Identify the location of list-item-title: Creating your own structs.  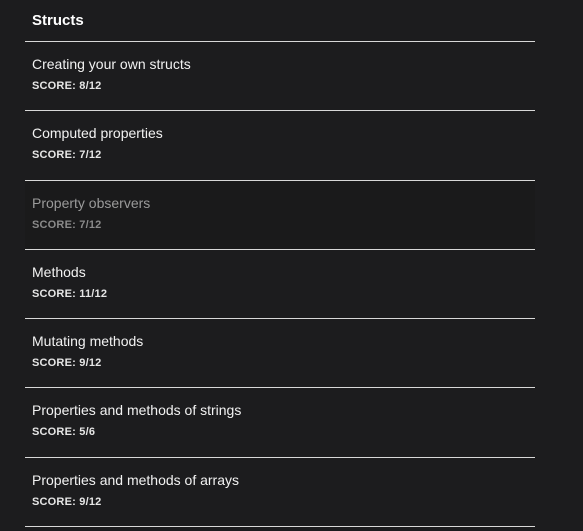
(111, 64).